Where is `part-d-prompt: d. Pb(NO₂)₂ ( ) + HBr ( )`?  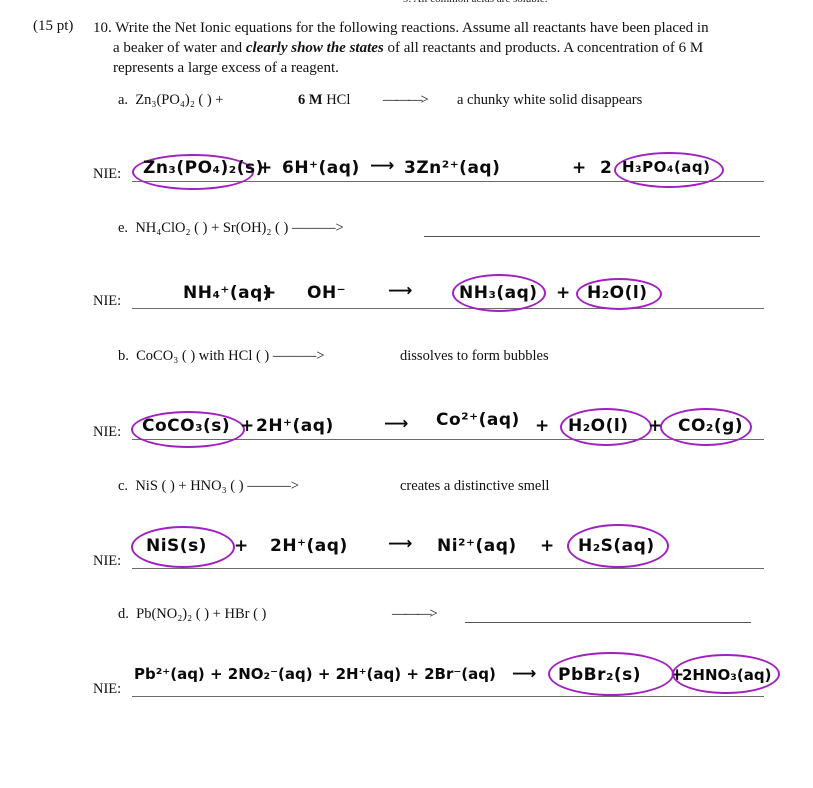
part-d-prompt: d. Pb(NO₂)₂ ( ) + HBr ( ) is located at coordinates (192, 614).